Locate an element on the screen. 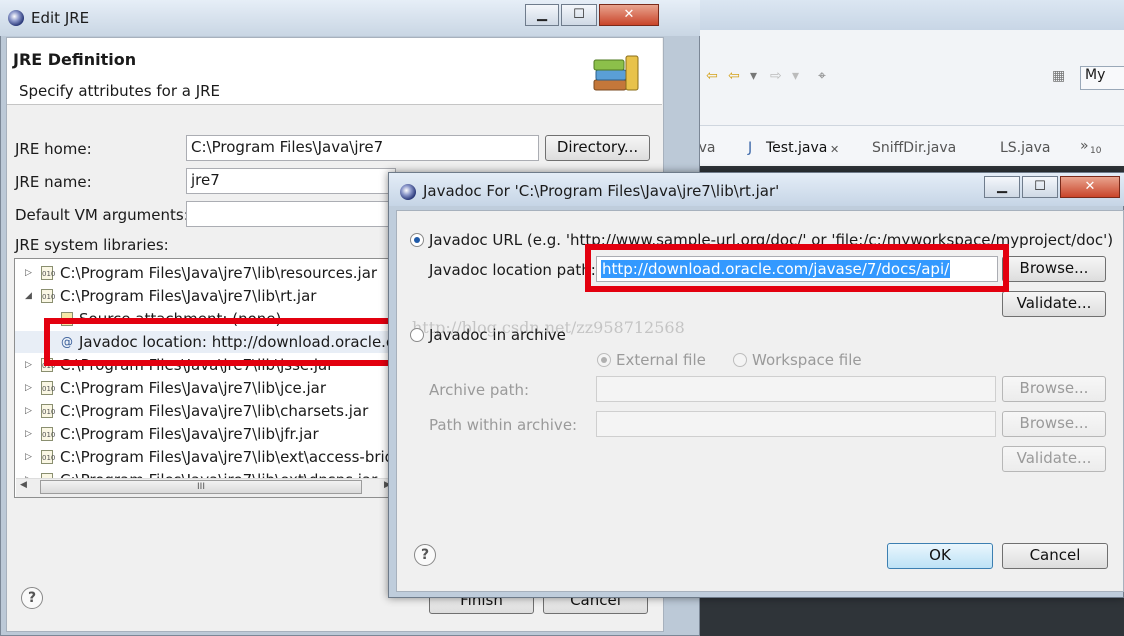  perspective-icon: ▦ is located at coordinates (1058, 76).